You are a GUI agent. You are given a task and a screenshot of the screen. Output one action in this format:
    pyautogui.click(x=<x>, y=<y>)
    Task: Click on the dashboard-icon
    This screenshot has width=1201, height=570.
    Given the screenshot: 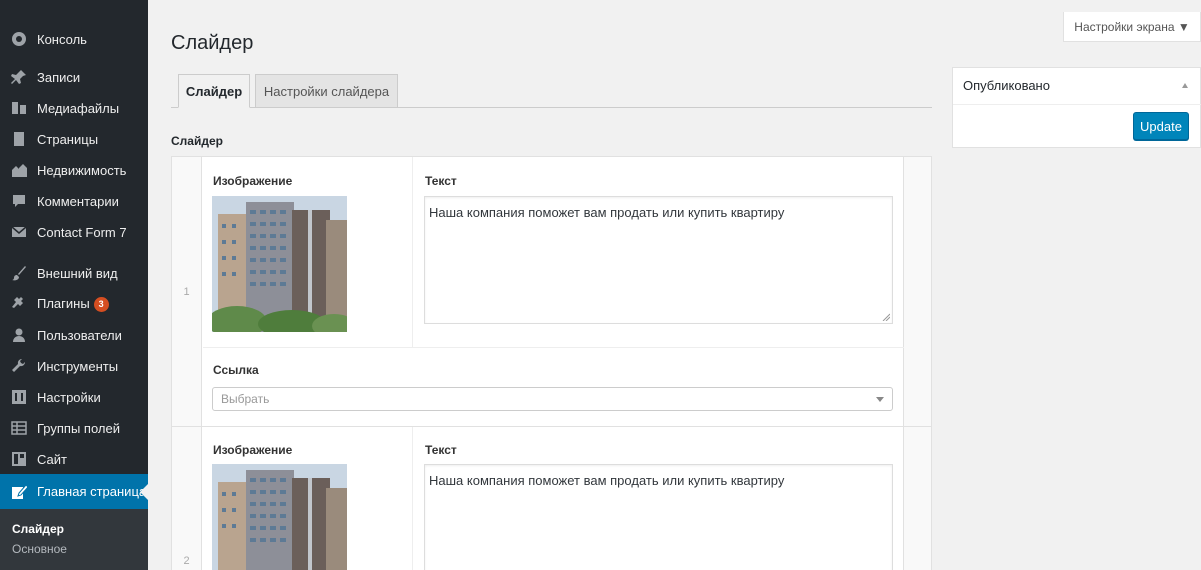 What is the action you would take?
    pyautogui.click(x=19, y=39)
    